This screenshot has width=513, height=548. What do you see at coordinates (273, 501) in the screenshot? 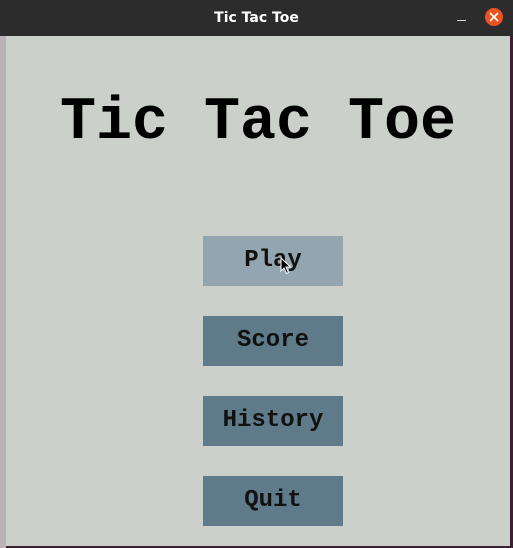
I see `quit-button: Quit` at bounding box center [273, 501].